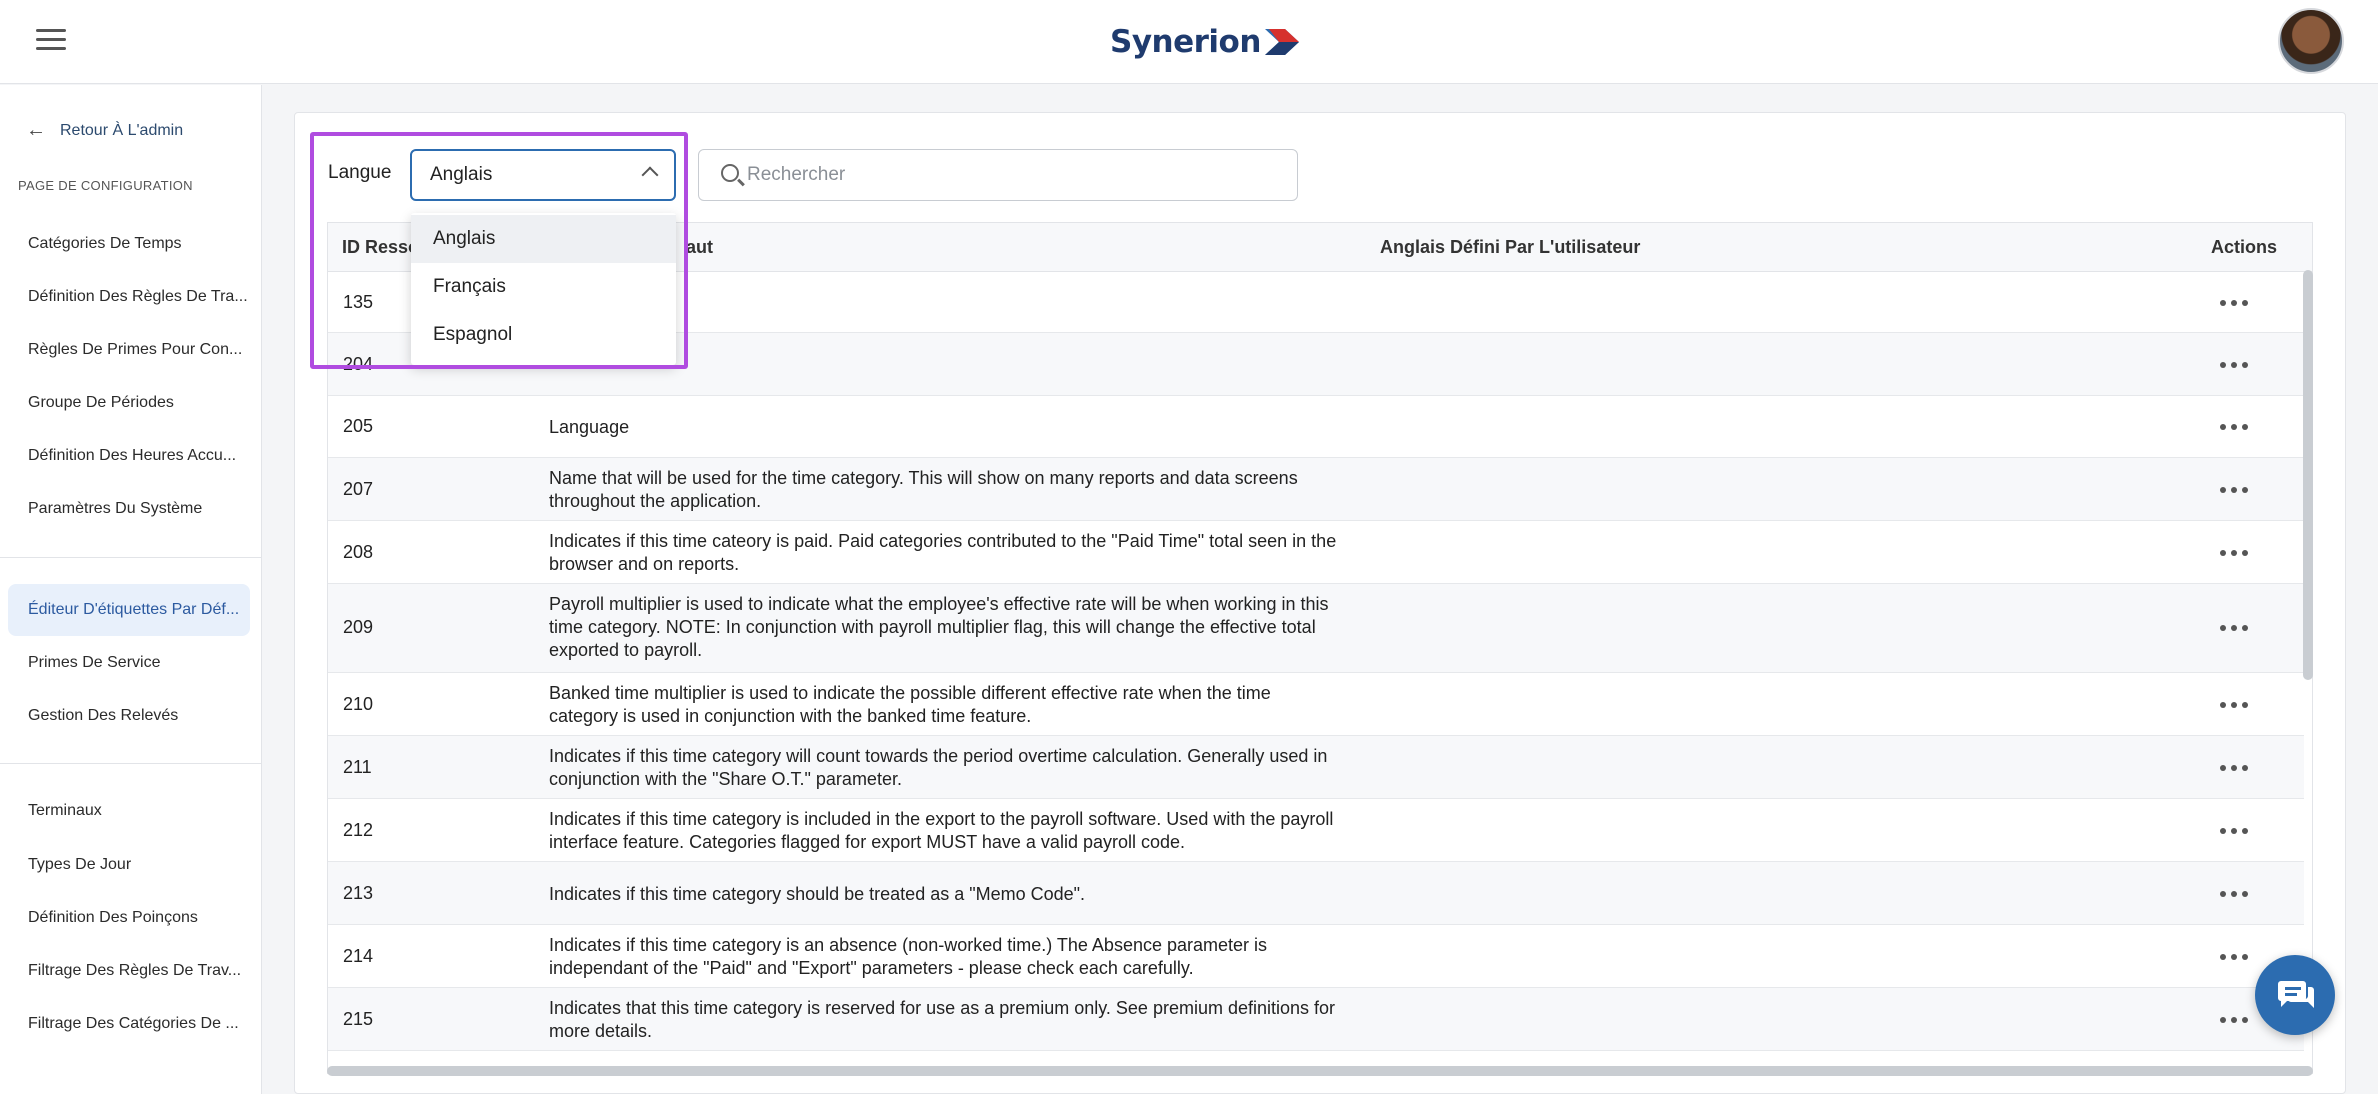 This screenshot has width=2378, height=1094. Describe the element at coordinates (1320, 1071) in the screenshot. I see `horizontal-scrollbar` at that location.